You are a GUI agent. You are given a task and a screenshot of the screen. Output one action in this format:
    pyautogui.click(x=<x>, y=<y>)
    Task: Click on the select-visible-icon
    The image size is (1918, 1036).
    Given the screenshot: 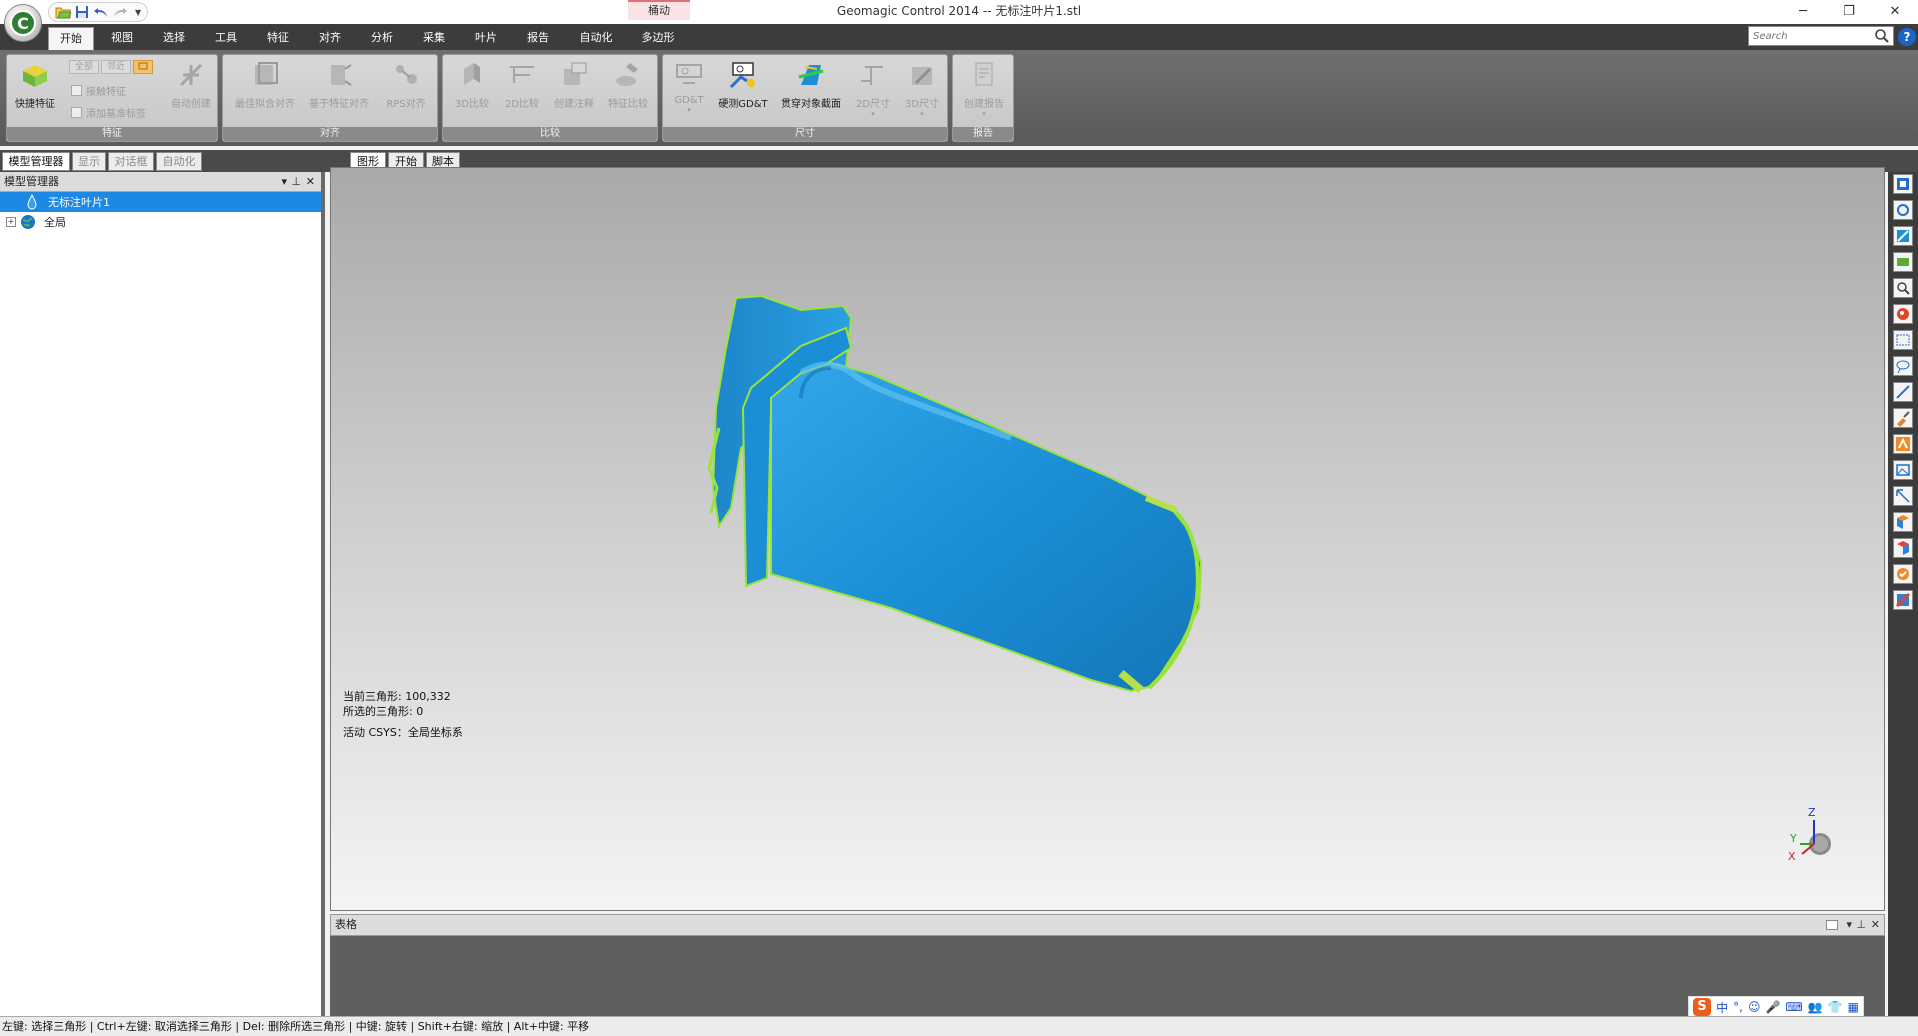 What is the action you would take?
    pyautogui.click(x=1903, y=522)
    